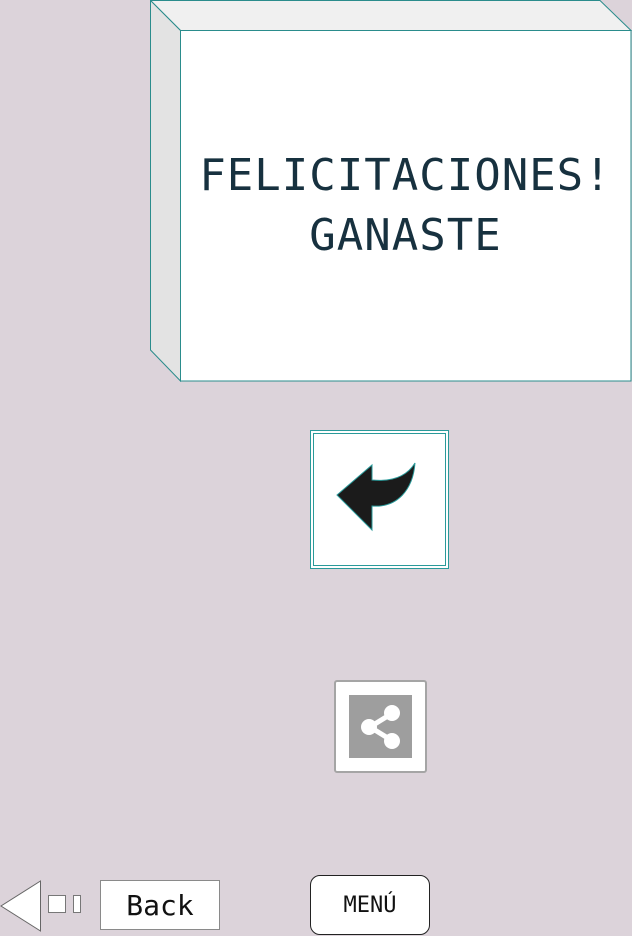 Image resolution: width=632 pixels, height=936 pixels. I want to click on share-button, so click(380, 726).